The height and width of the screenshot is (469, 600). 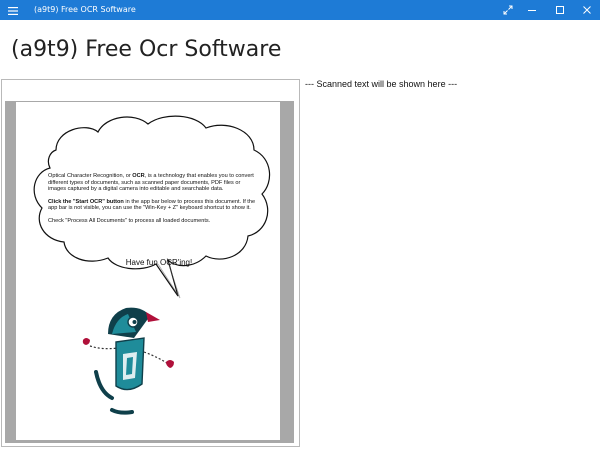 I want to click on close-icon, so click(x=587, y=10).